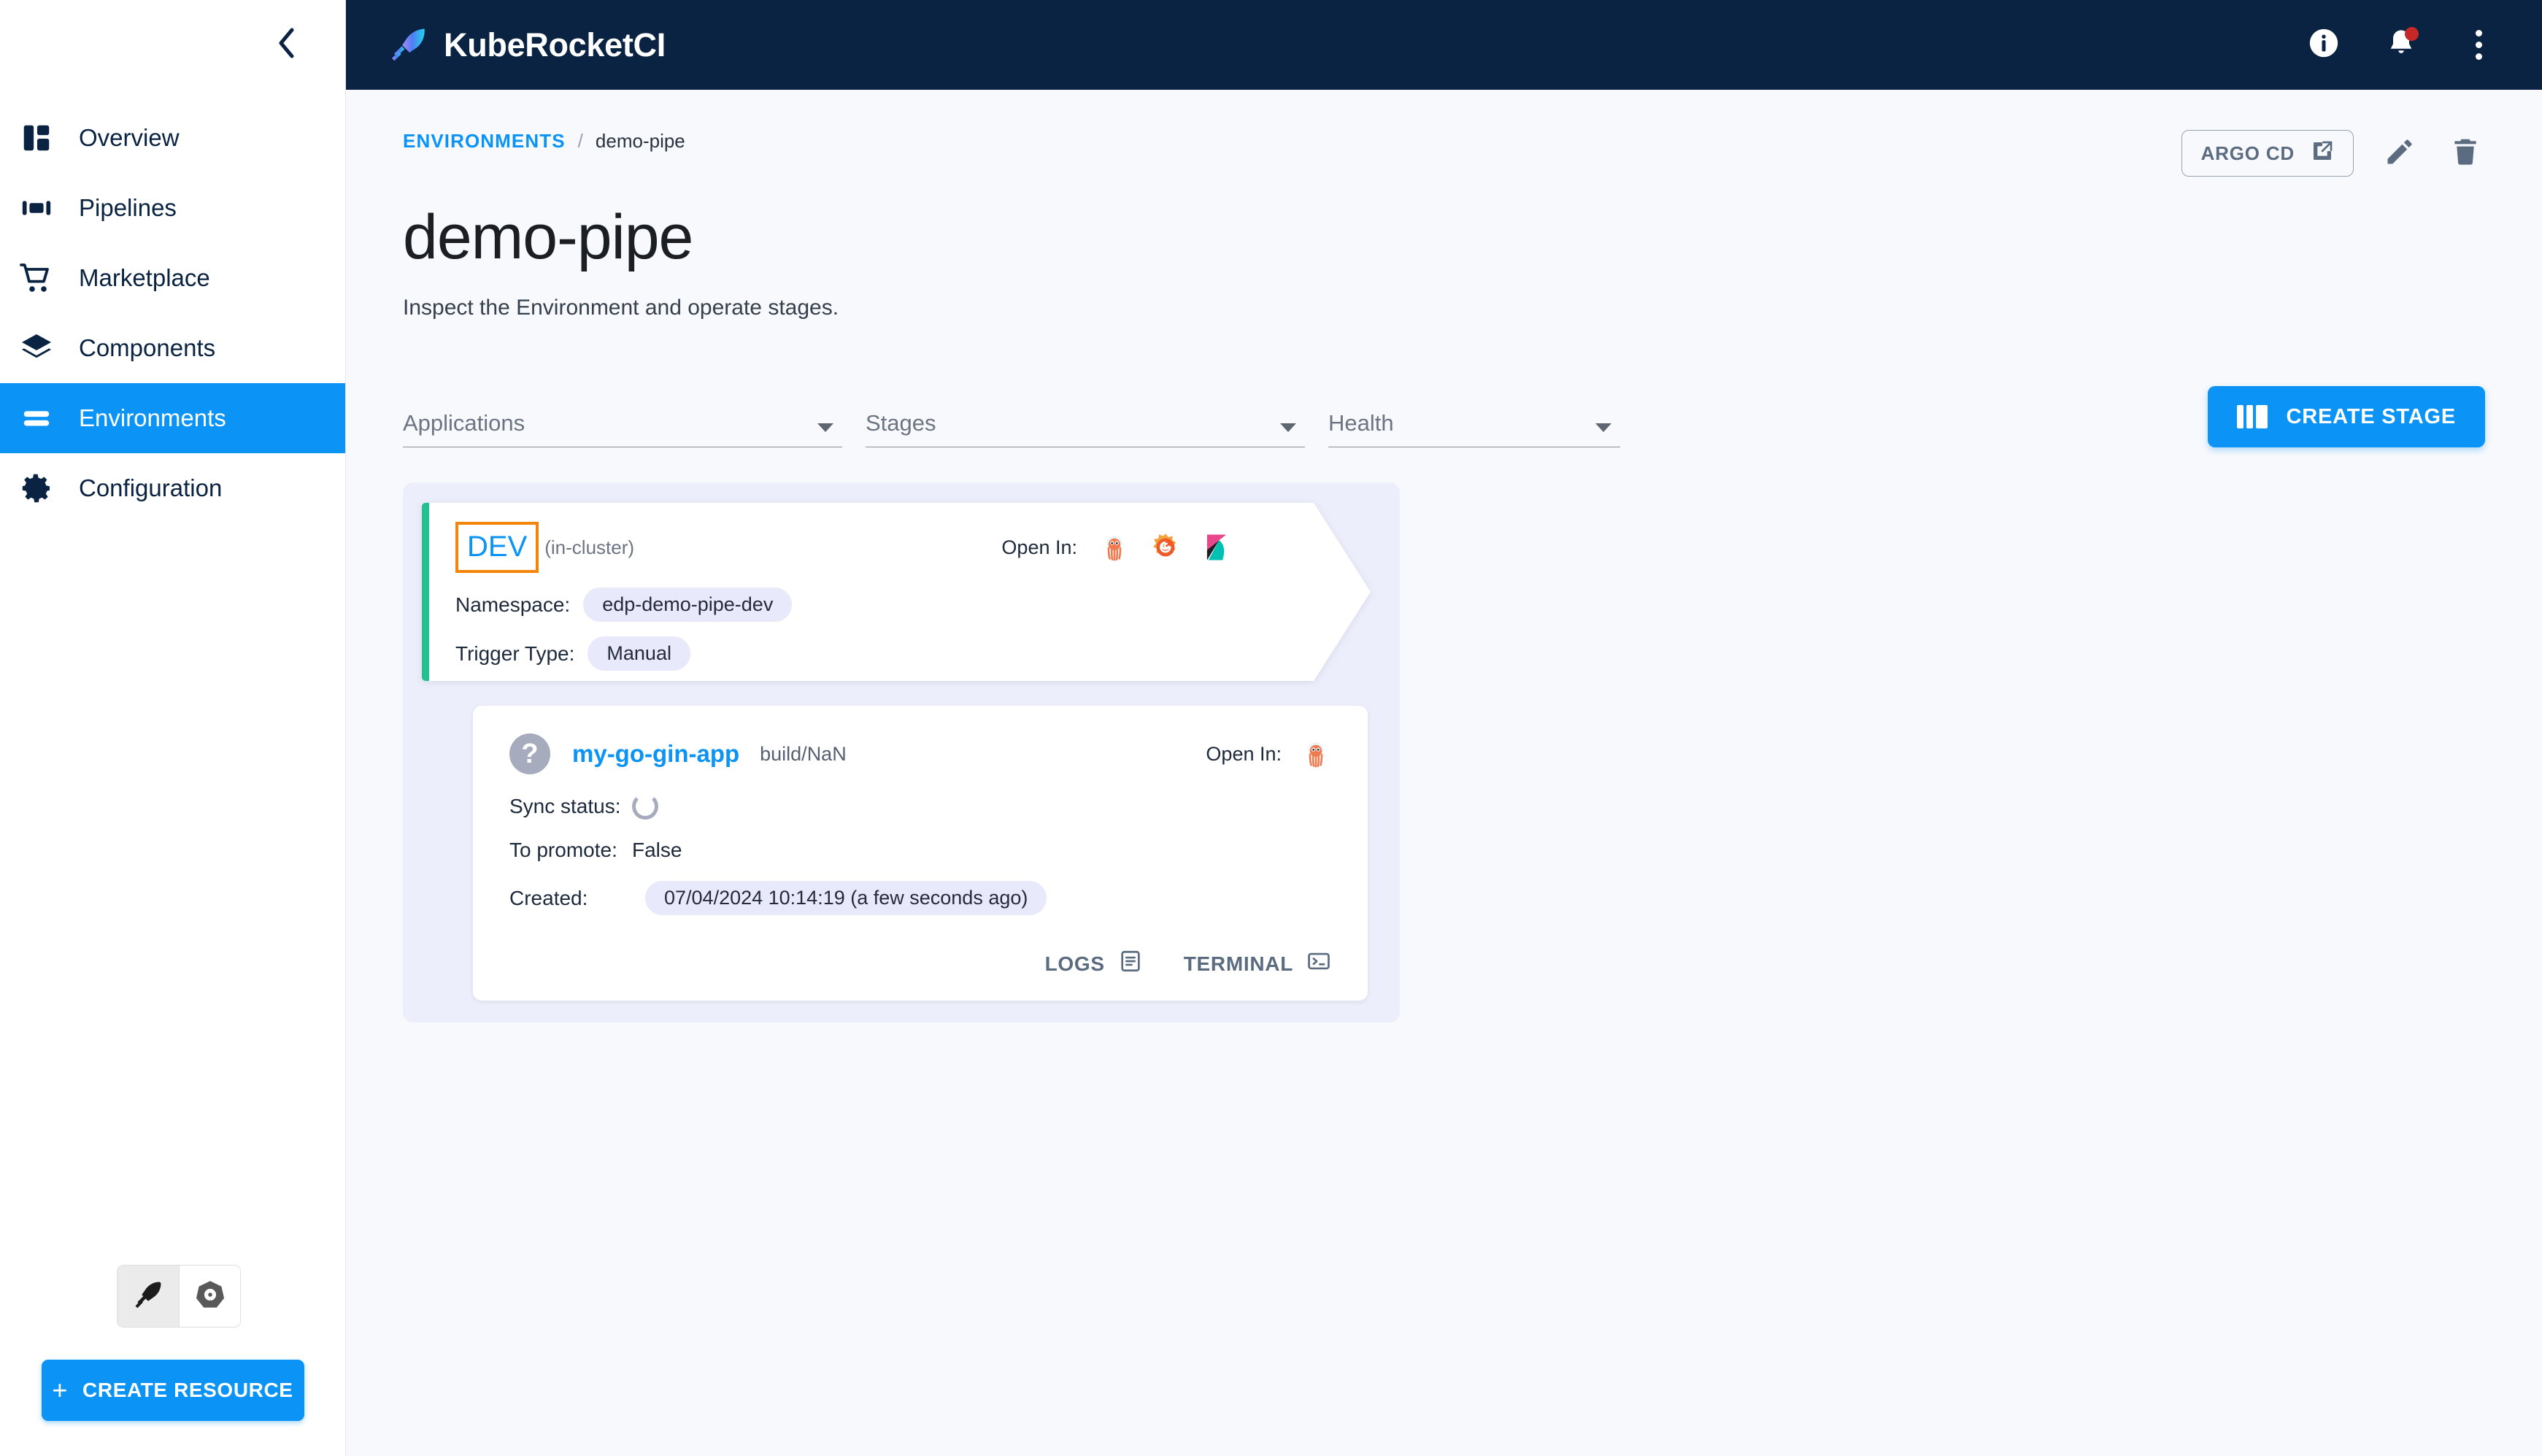 Image resolution: width=2542 pixels, height=1456 pixels. I want to click on application-actions: LOGS TERMINAL, so click(920, 964).